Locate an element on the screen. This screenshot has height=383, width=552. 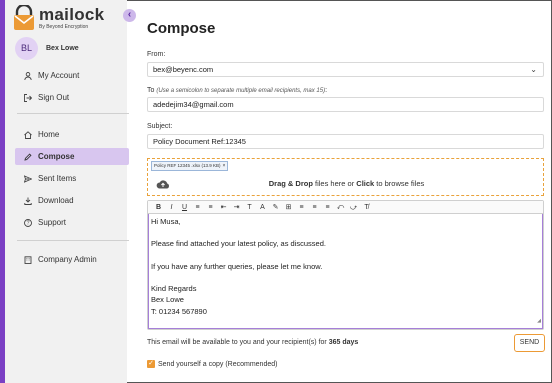
sidebar-item-compose: Compose is located at coordinates (72, 156).